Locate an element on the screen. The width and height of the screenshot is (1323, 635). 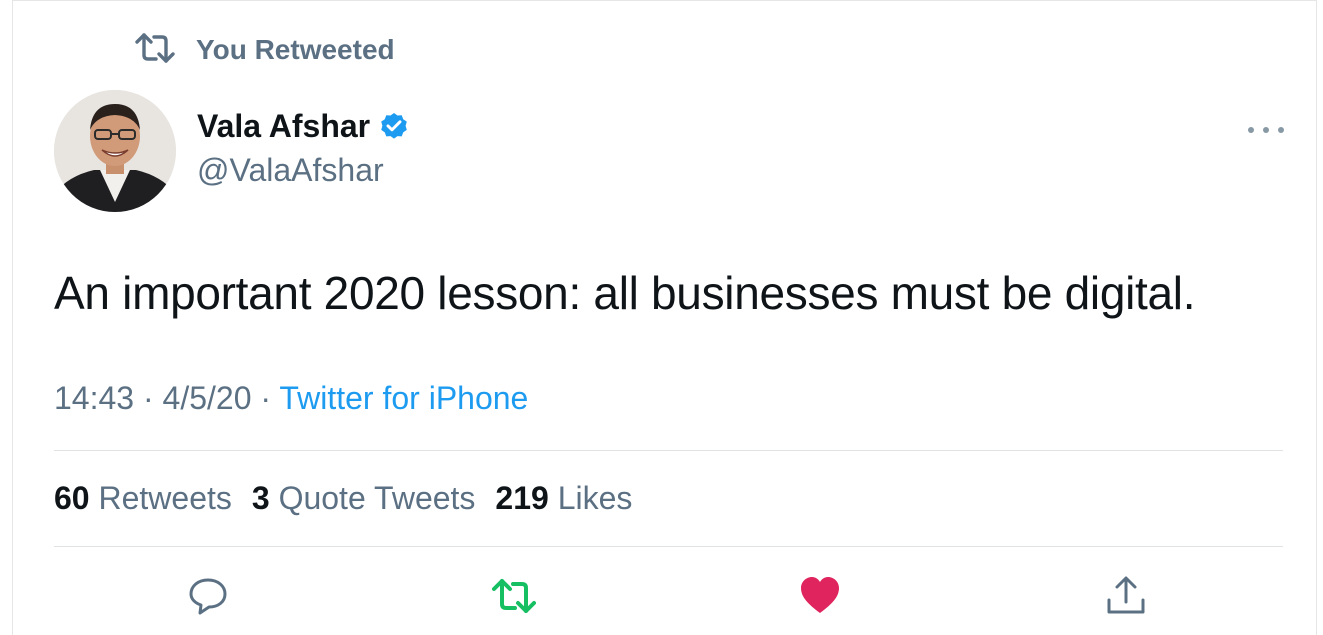
retweet-button is located at coordinates (514, 596).